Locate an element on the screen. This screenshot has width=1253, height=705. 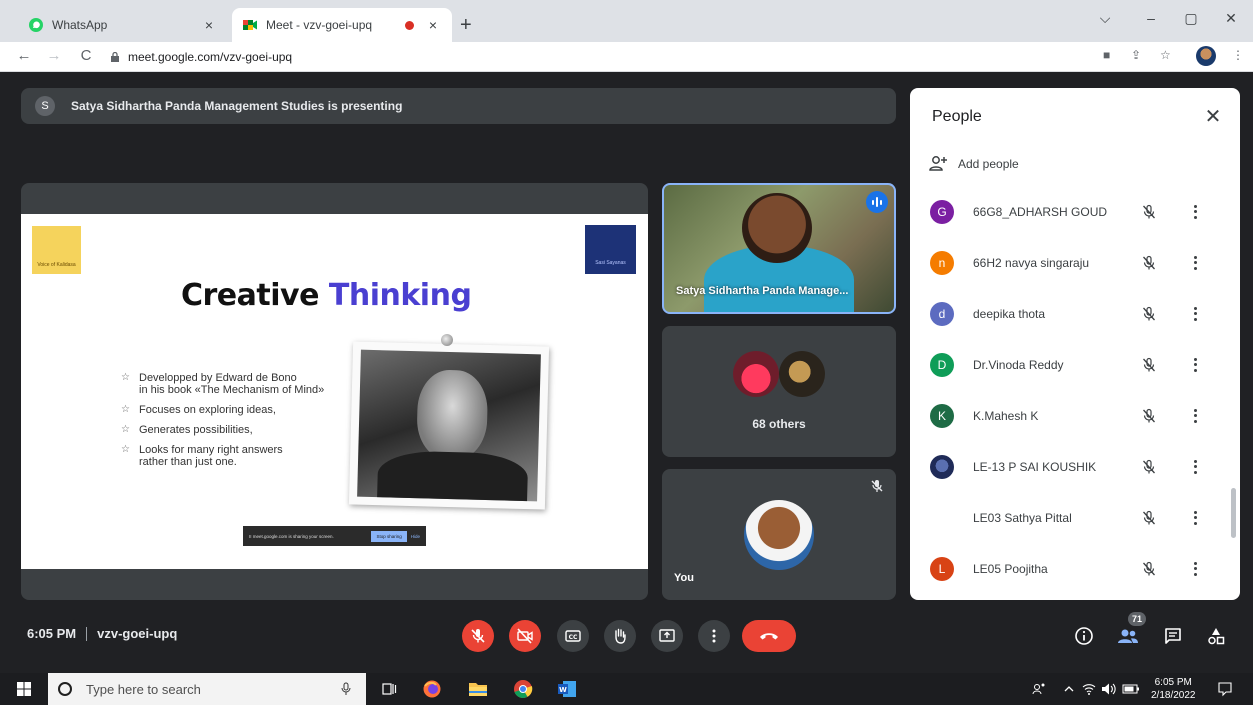
participant-row: G 66G8_ADHARSH GOUD is located at coordinates (1075, 211).